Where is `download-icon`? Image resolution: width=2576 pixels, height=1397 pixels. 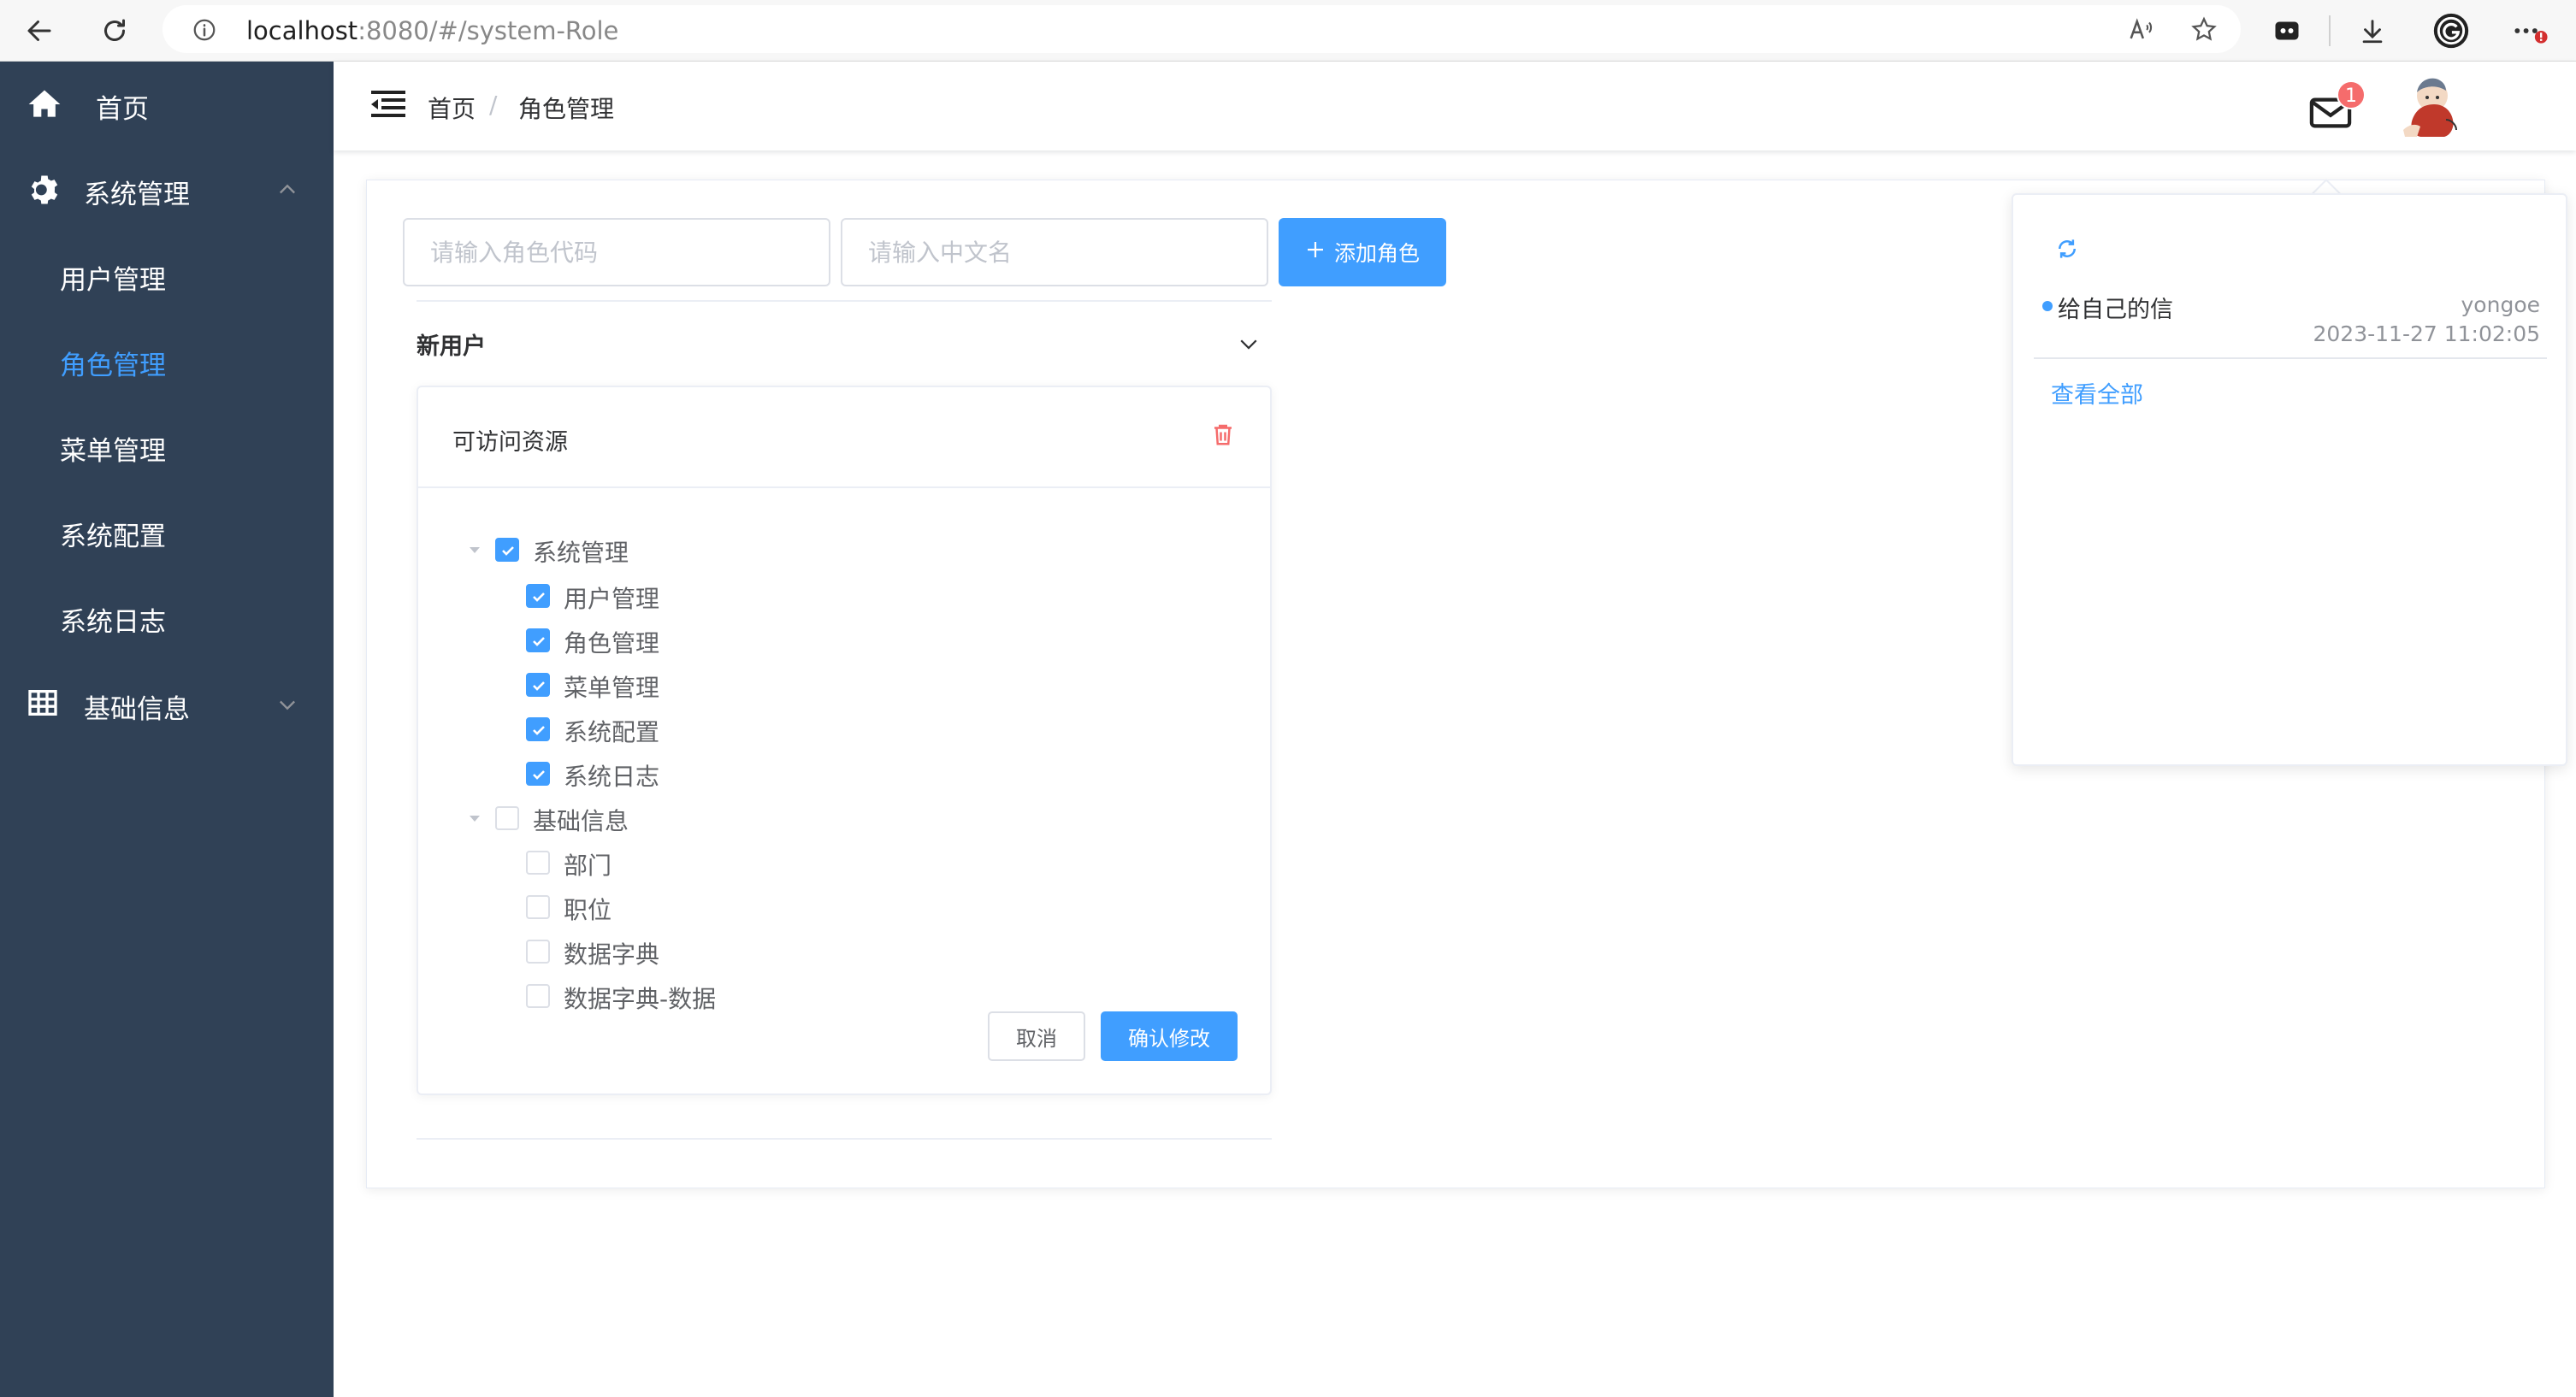
download-icon is located at coordinates (2372, 31).